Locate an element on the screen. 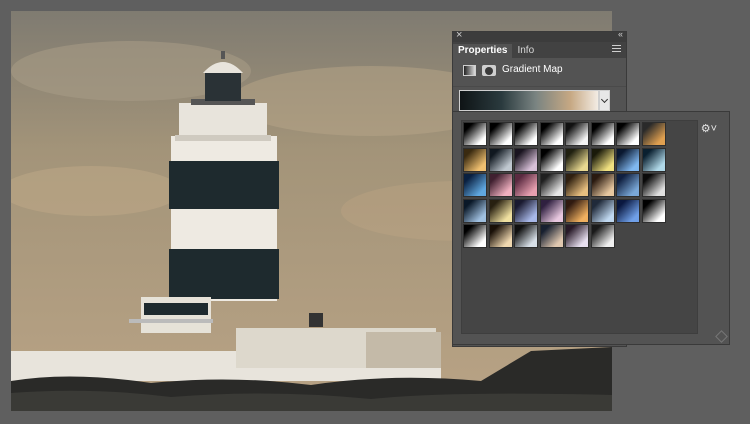 The image size is (750, 424). gradient-dropdown-button is located at coordinates (604, 100).